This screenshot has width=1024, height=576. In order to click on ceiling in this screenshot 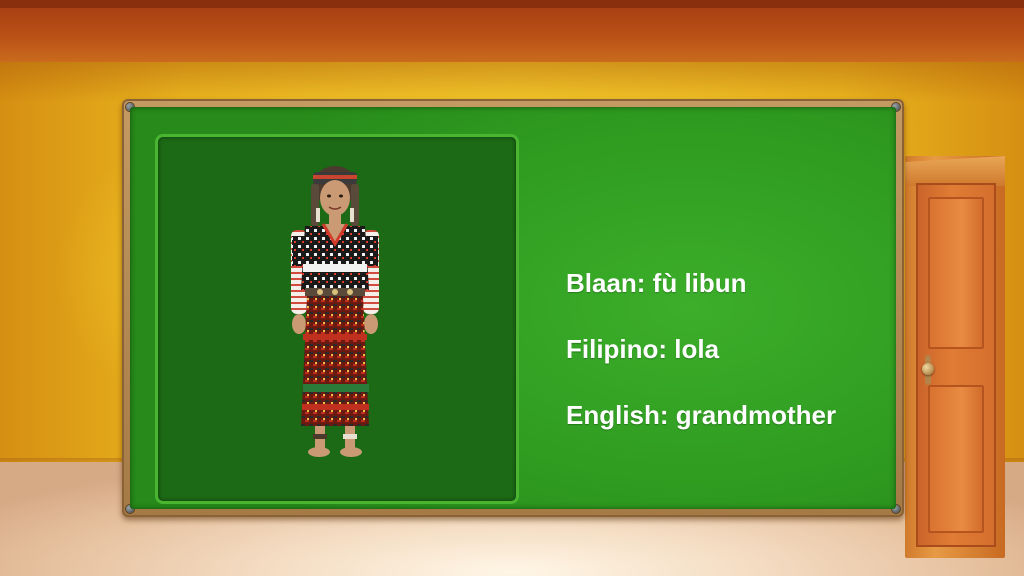, I will do `click(512, 31)`.